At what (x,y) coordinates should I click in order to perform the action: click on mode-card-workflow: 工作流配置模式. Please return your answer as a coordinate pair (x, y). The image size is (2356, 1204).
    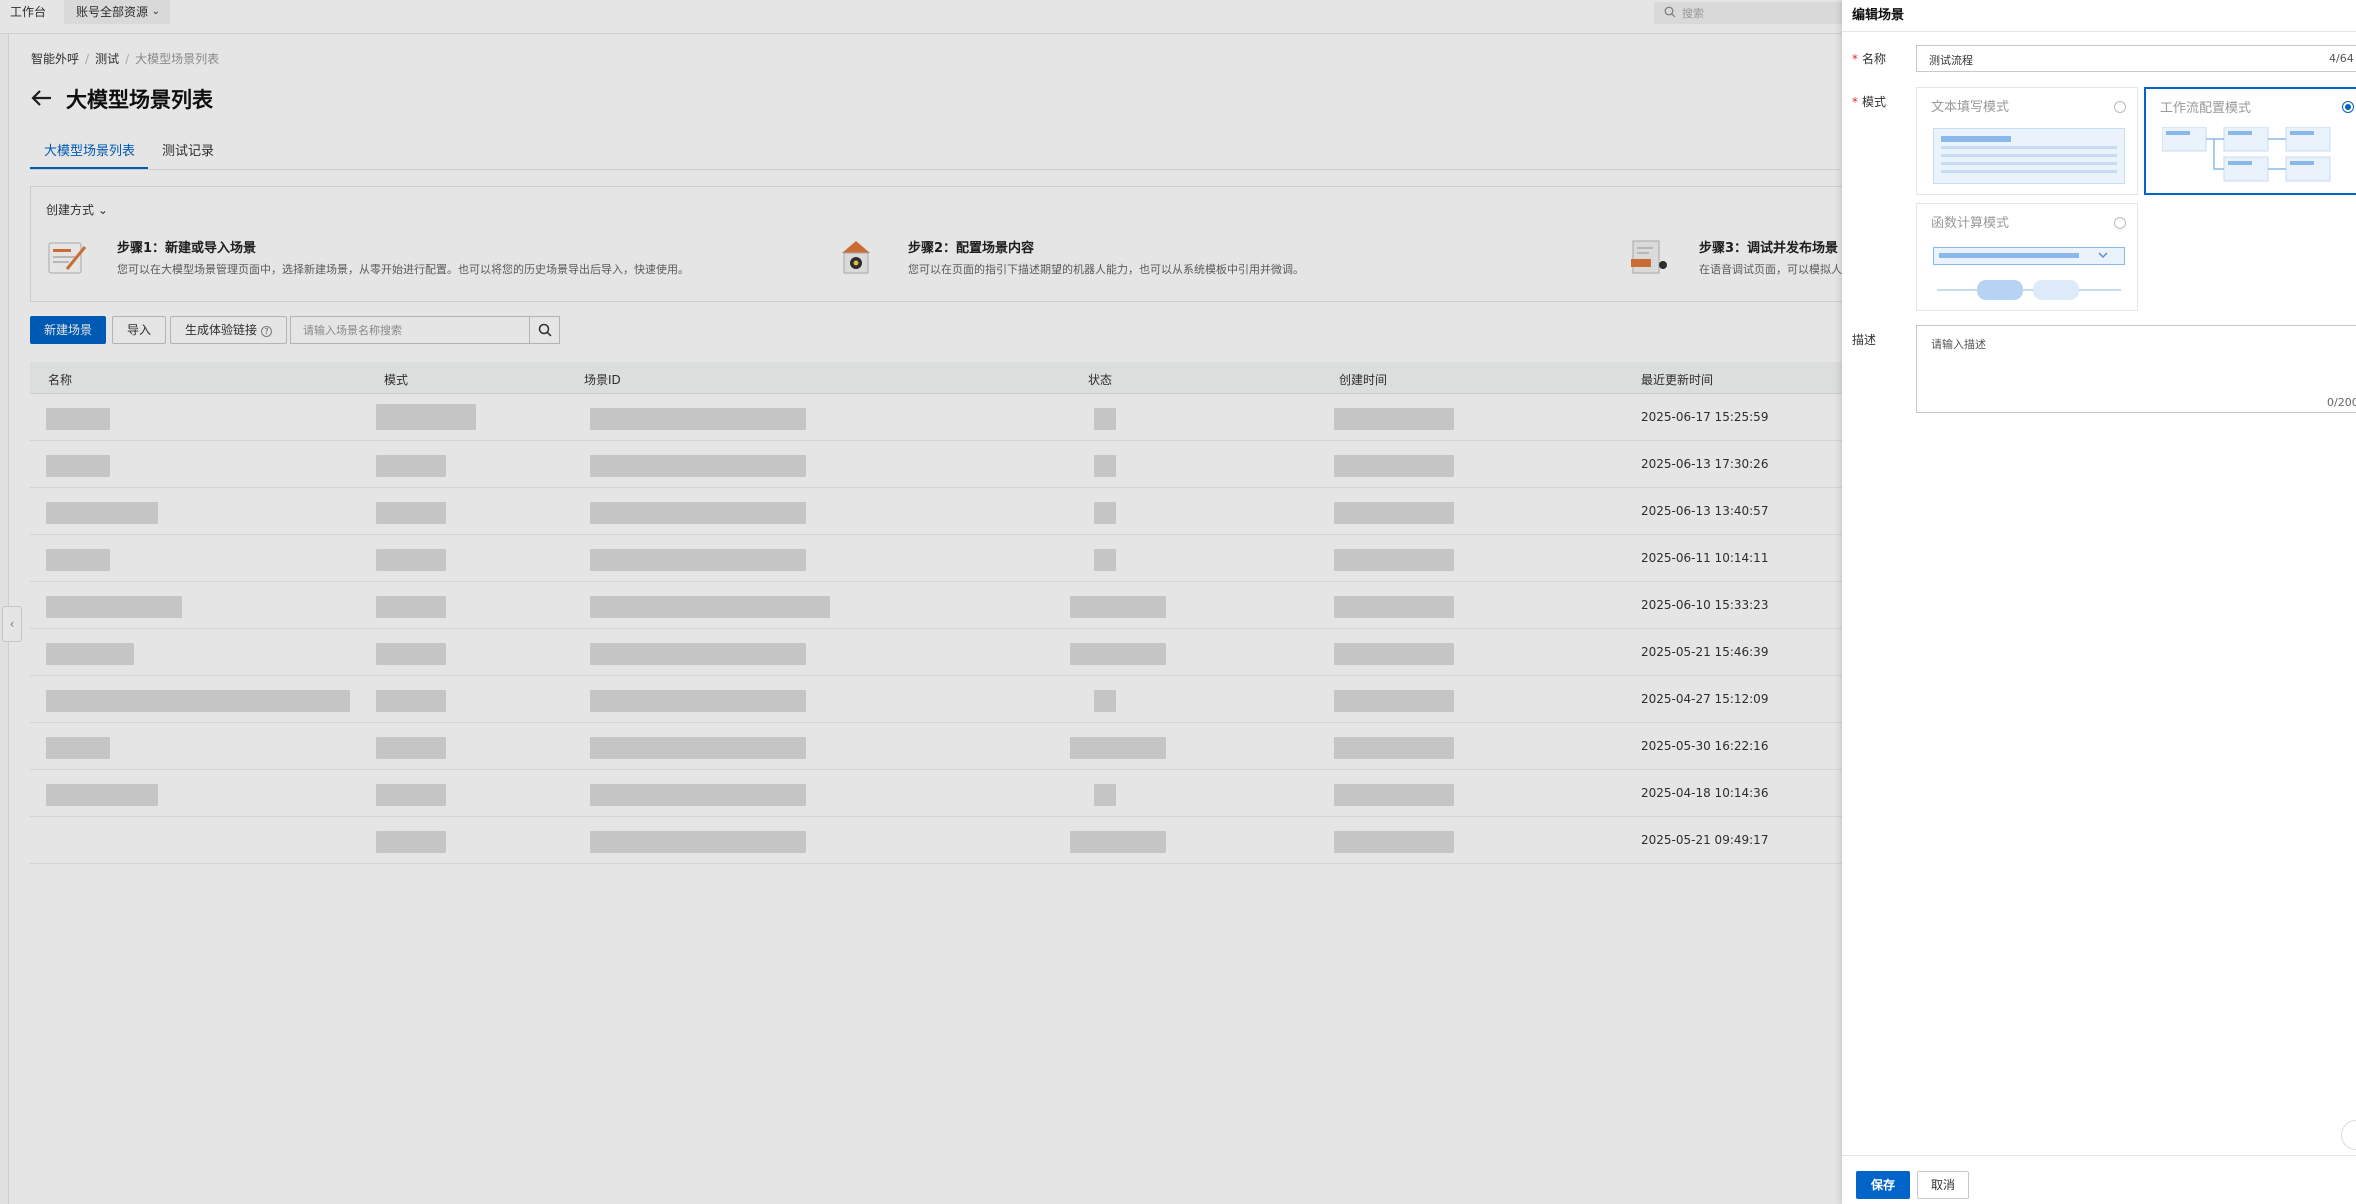
    Looking at the image, I should click on (2250, 141).